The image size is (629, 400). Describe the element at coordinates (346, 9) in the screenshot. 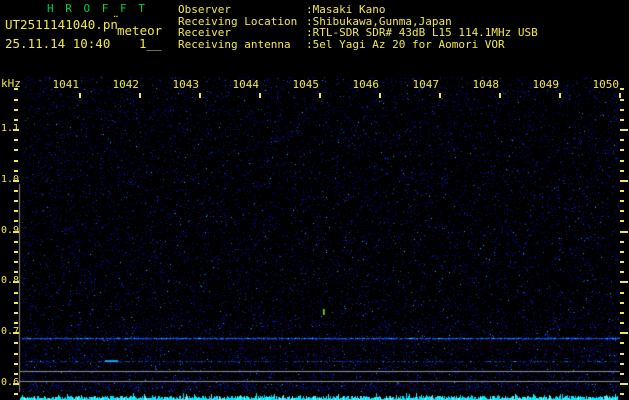

I see `info-value: :Masaki Kano` at that location.